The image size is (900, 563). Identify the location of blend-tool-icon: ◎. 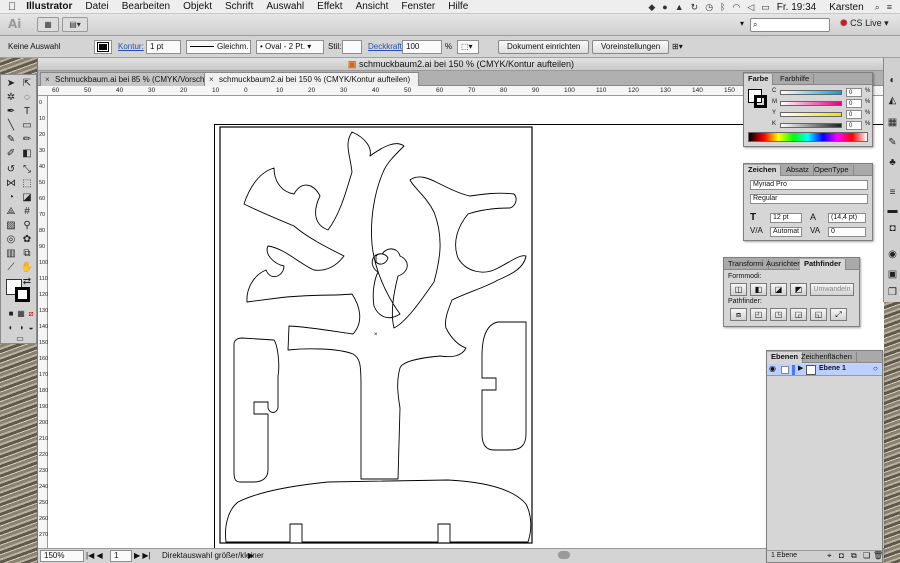
(11, 239).